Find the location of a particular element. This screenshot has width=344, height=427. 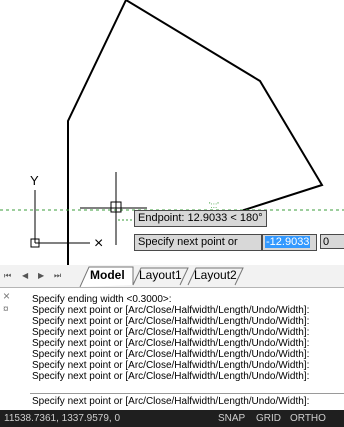

angle-input: 0 is located at coordinates (332, 241).